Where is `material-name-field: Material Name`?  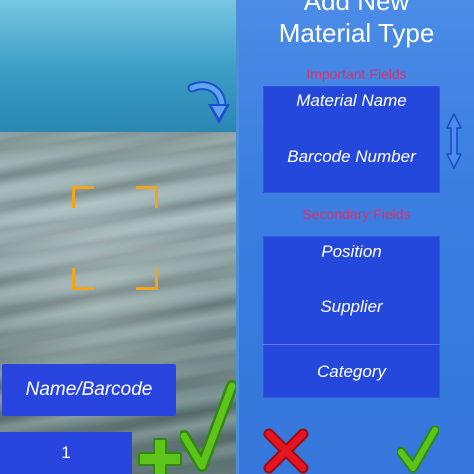 material-name-field: Material Name is located at coordinates (351, 101).